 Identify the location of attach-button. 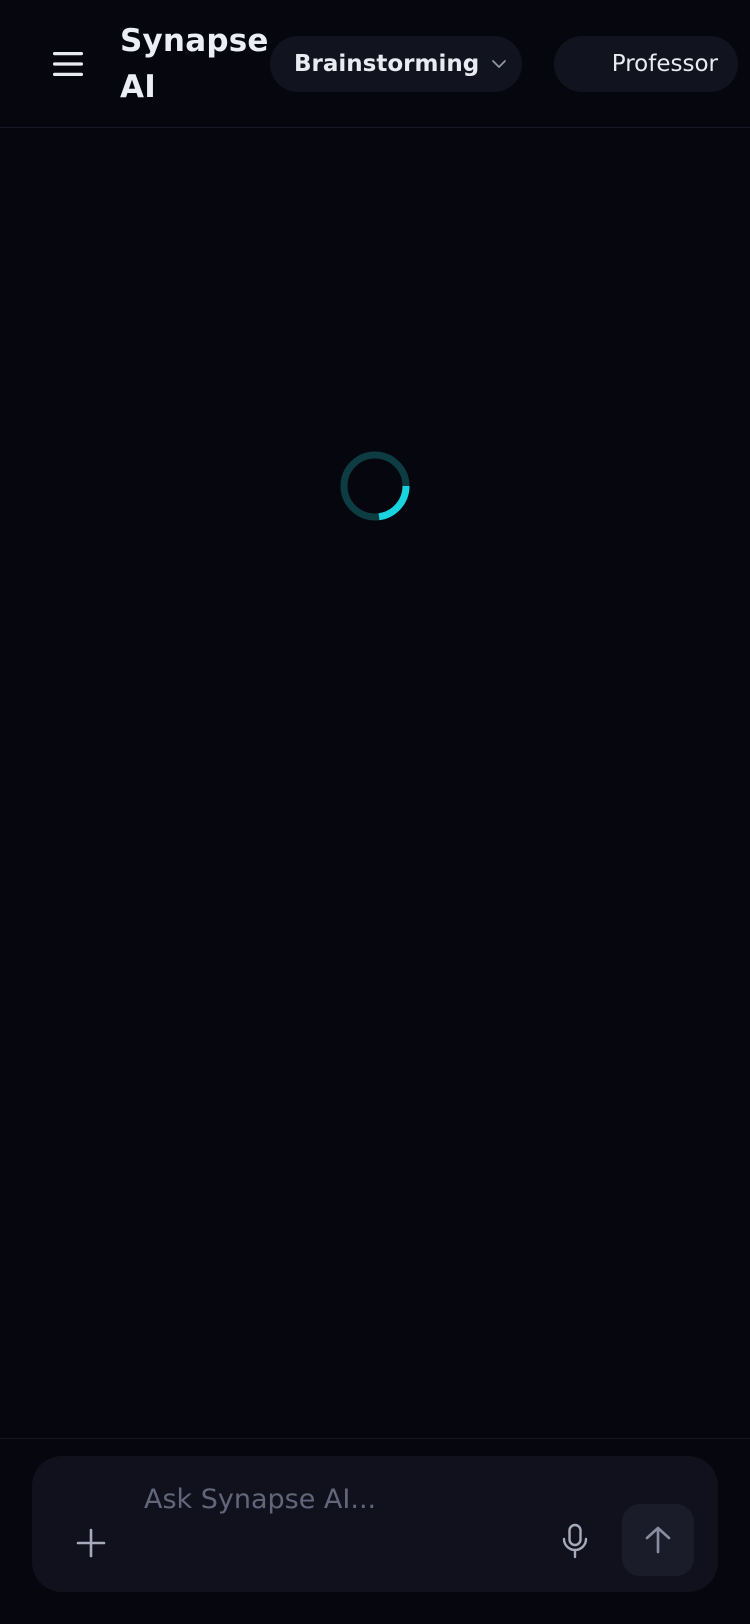
(91, 1543).